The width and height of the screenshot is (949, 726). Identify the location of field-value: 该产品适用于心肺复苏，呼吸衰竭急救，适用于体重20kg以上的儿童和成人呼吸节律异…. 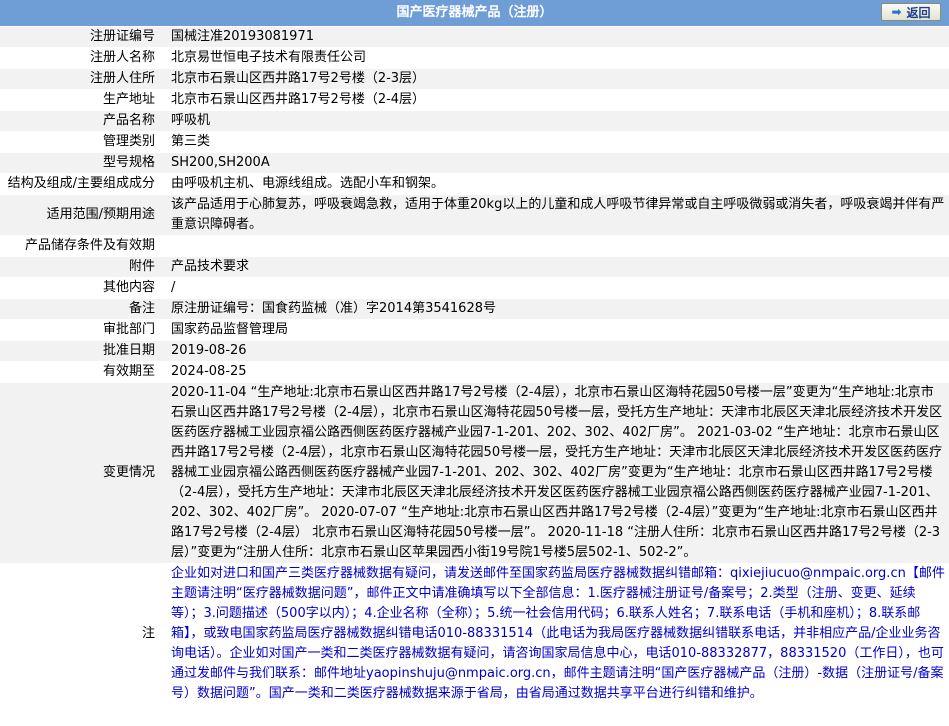
(555, 215).